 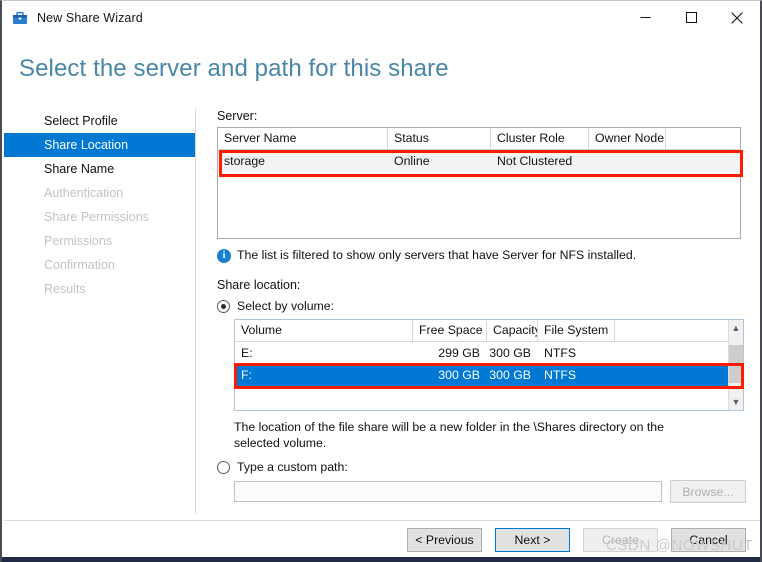 I want to click on radio-select-by-volume-indicator, so click(x=223, y=306).